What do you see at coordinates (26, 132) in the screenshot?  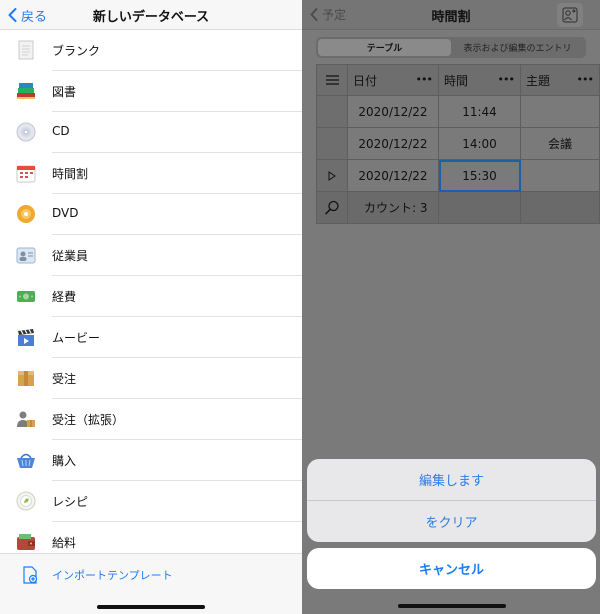 I see `cd-icon` at bounding box center [26, 132].